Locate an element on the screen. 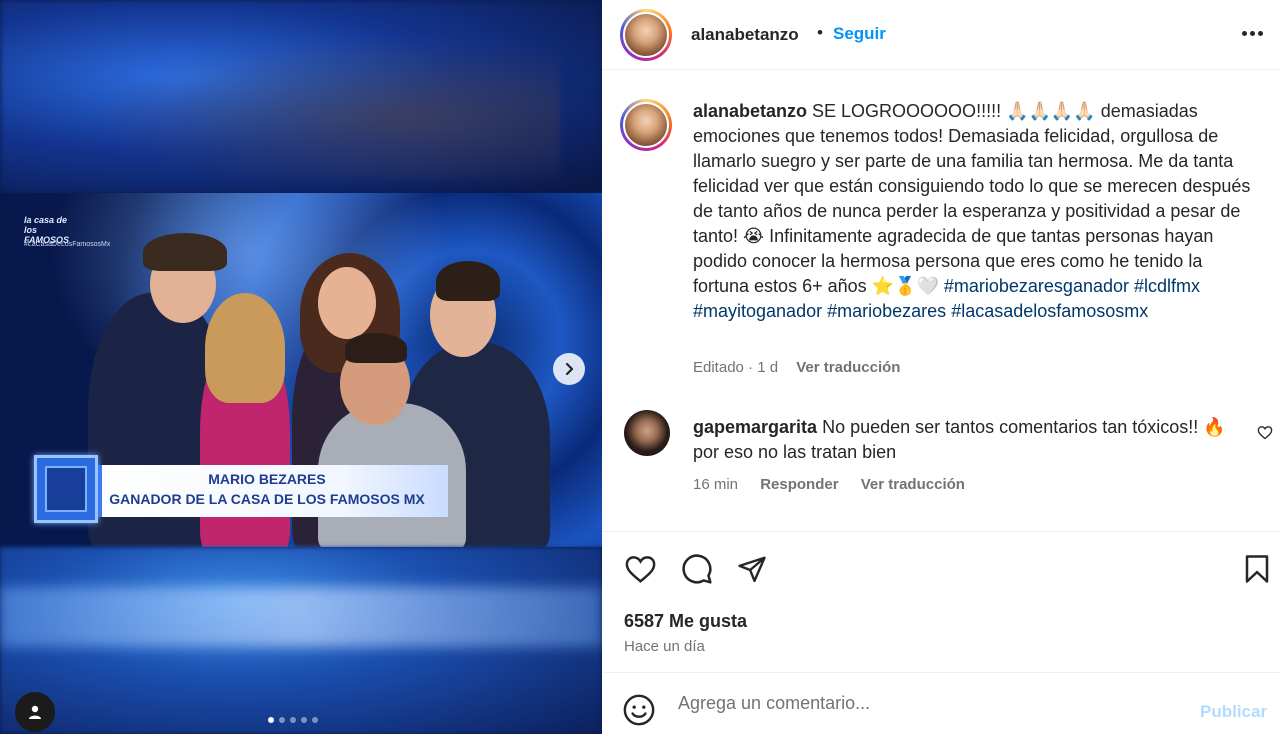  heart-icon is located at coordinates (640, 569).